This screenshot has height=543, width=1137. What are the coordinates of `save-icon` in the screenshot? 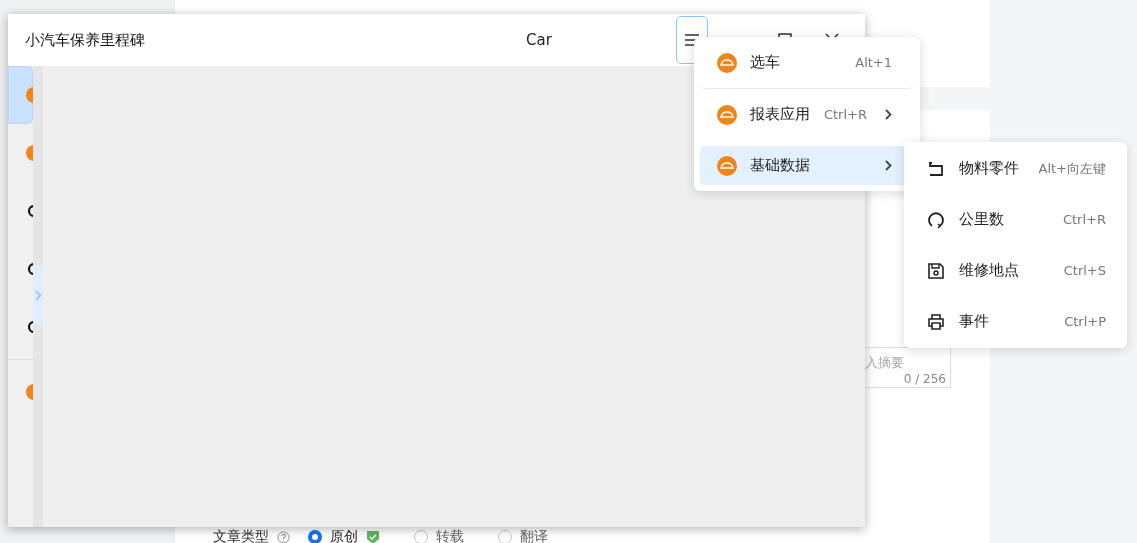 It's located at (936, 270).